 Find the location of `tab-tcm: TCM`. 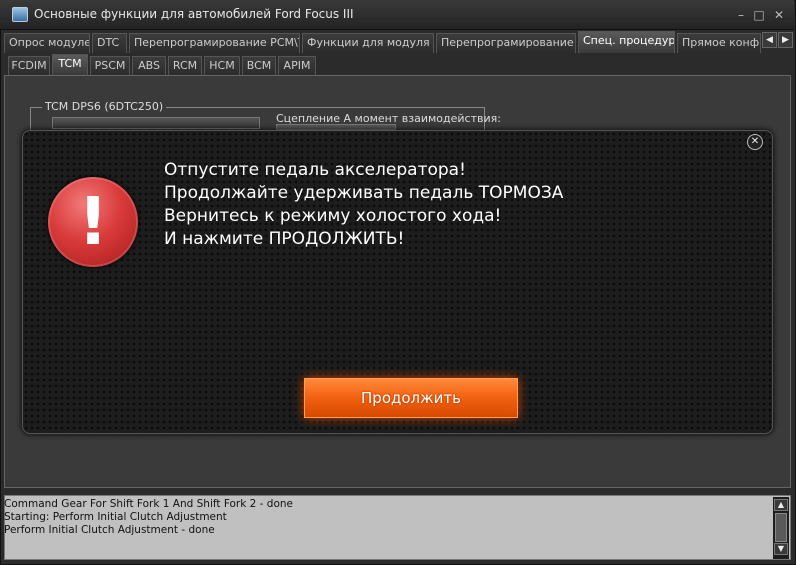

tab-tcm: TCM is located at coordinates (70, 64).